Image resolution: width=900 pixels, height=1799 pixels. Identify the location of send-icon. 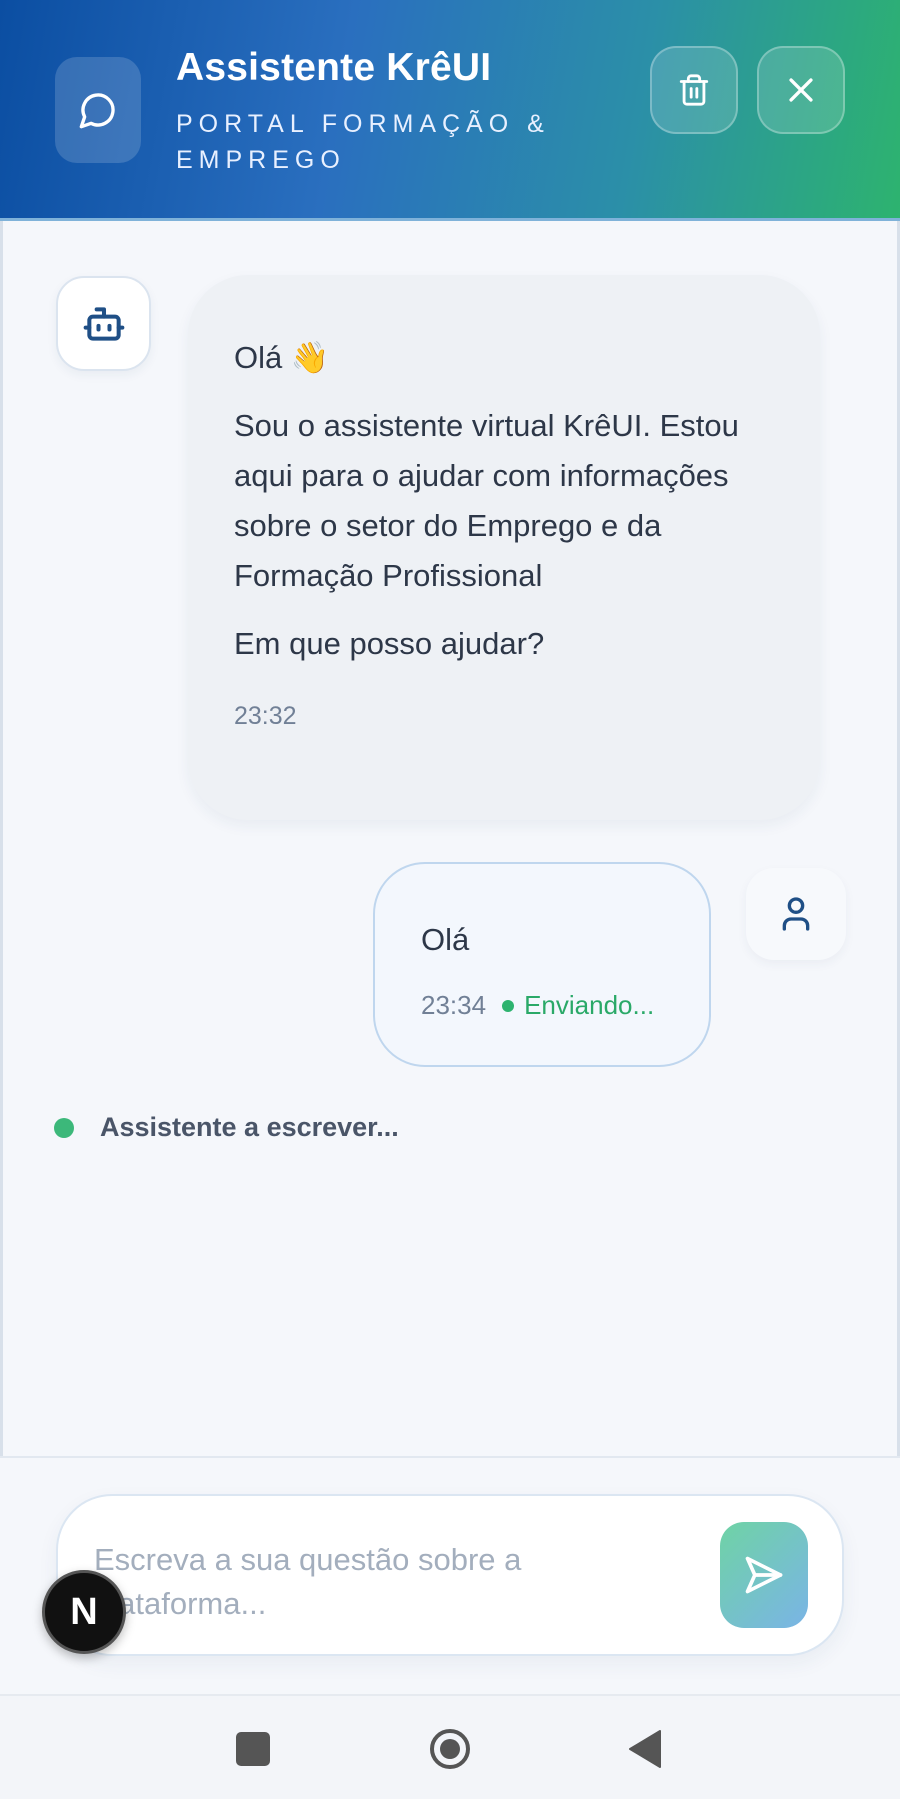
(764, 1575).